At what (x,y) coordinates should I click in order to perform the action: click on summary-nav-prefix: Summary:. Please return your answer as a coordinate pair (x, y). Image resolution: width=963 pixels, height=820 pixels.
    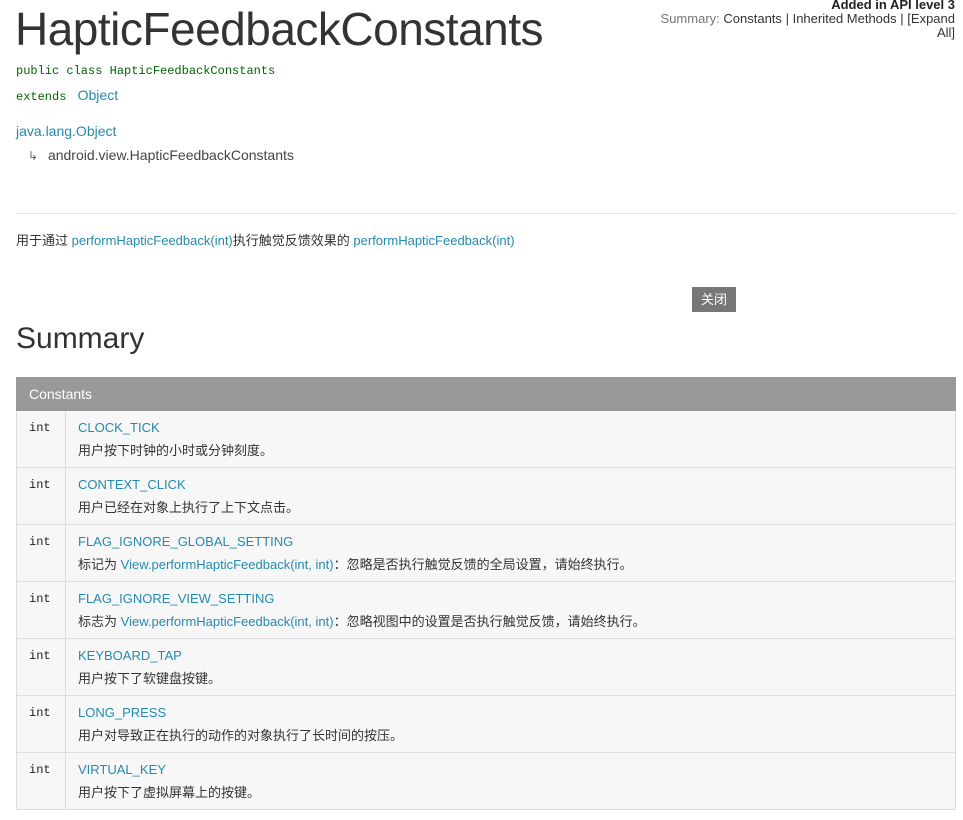
    Looking at the image, I should click on (690, 18).